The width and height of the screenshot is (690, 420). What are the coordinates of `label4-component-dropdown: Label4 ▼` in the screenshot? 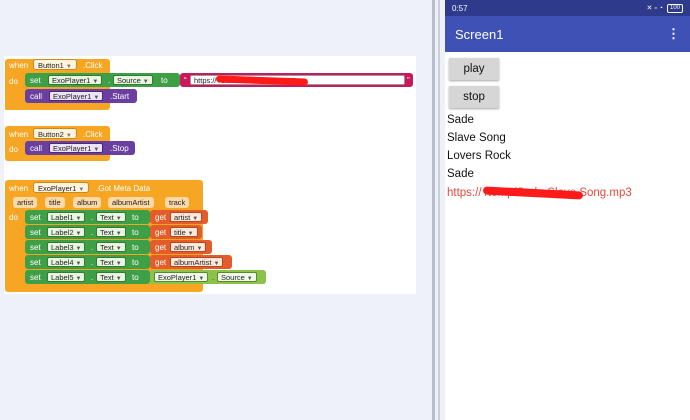 It's located at (66, 262).